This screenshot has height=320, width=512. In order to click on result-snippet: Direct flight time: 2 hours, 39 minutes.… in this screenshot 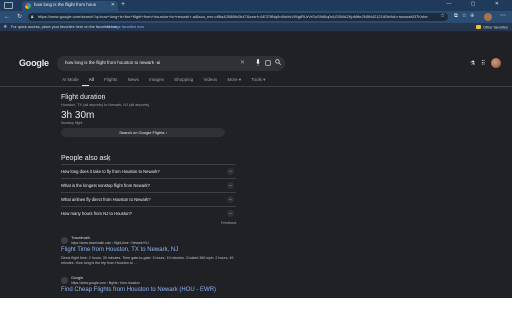, I will do `click(147, 260)`.